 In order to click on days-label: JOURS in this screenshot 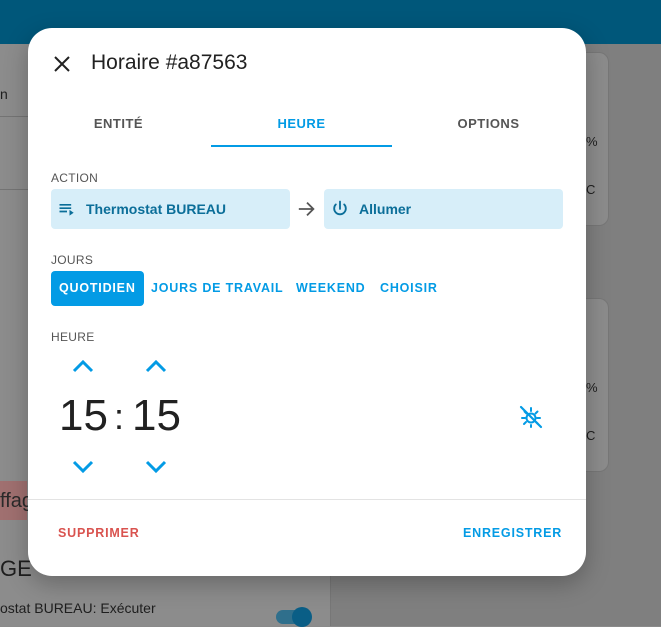, I will do `click(72, 260)`.